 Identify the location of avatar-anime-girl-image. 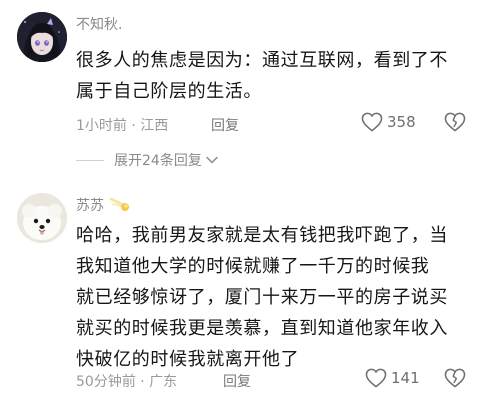
(42, 37).